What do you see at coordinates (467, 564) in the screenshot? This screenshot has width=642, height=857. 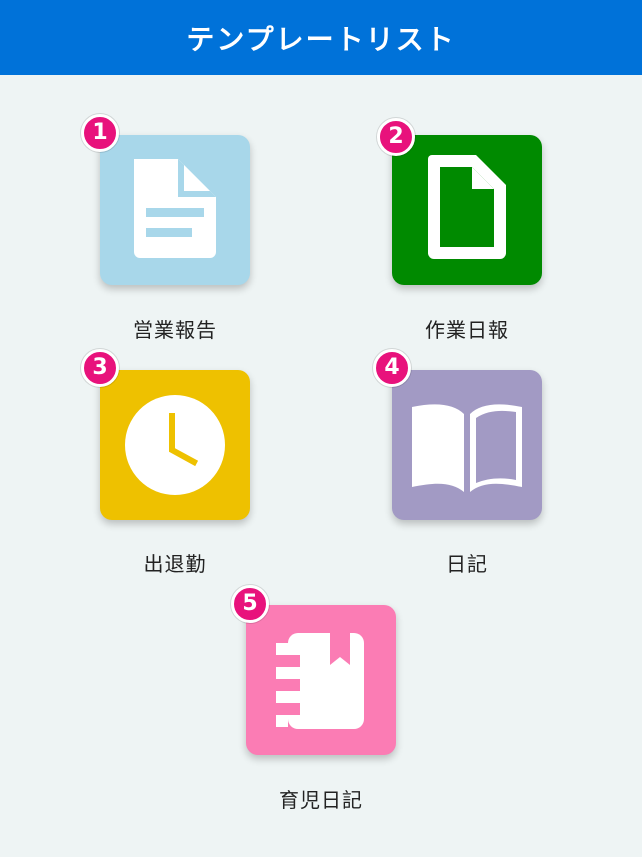 I see `template-label: 日記` at bounding box center [467, 564].